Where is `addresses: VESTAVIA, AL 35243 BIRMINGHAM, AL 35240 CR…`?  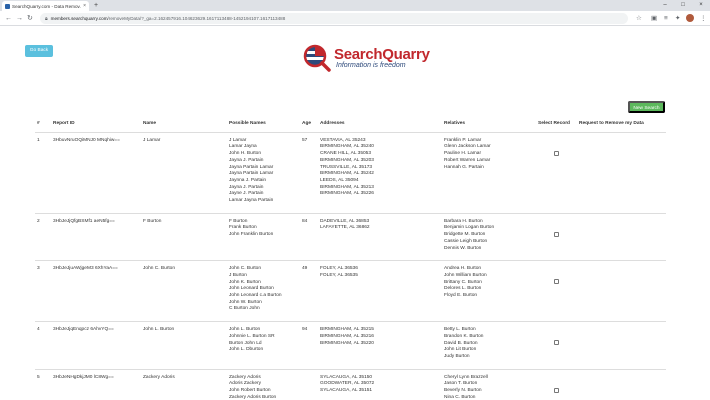 addresses: VESTAVIA, AL 35243 BIRMINGHAM, AL 35240 CR… is located at coordinates (380, 172).